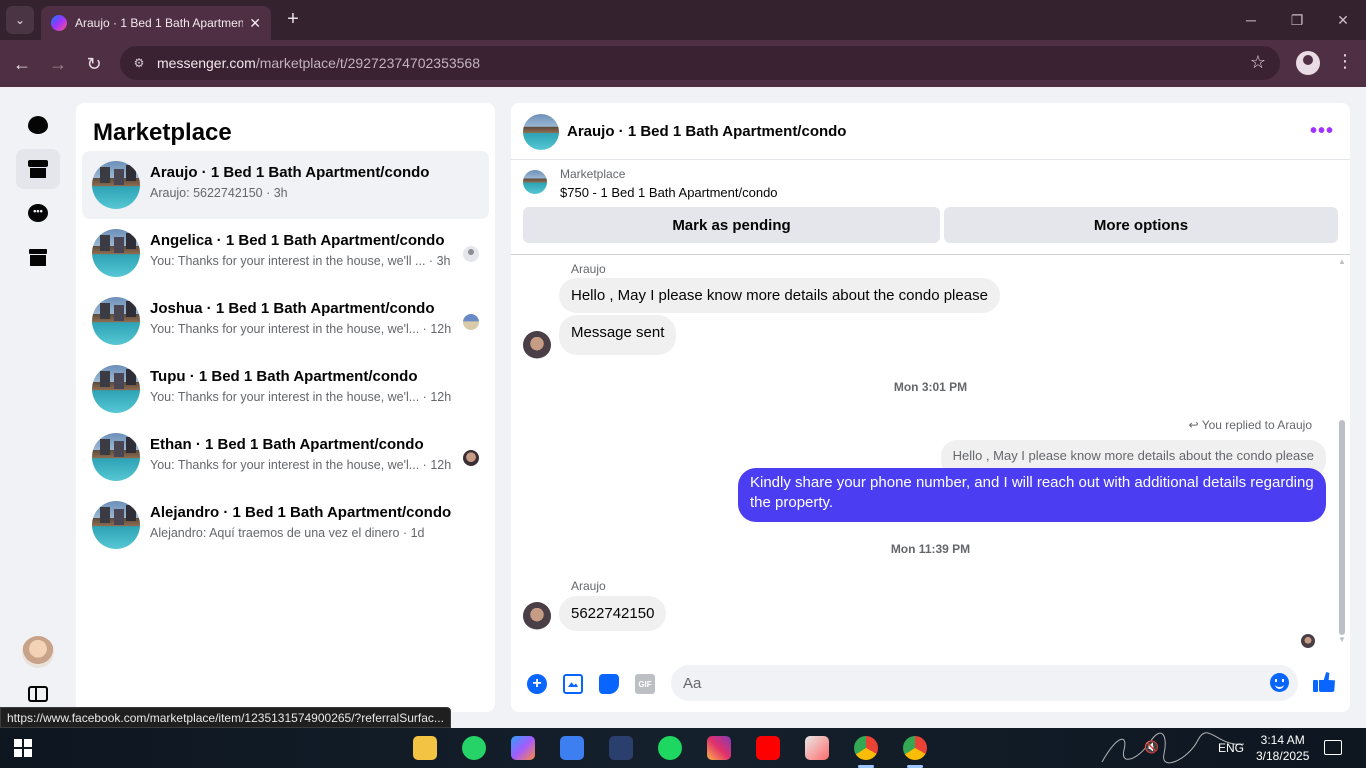 Image resolution: width=1366 pixels, height=768 pixels. Describe the element at coordinates (1250, 425) in the screenshot. I see `reply-indicator: ↩ You replied to Araujo` at that location.